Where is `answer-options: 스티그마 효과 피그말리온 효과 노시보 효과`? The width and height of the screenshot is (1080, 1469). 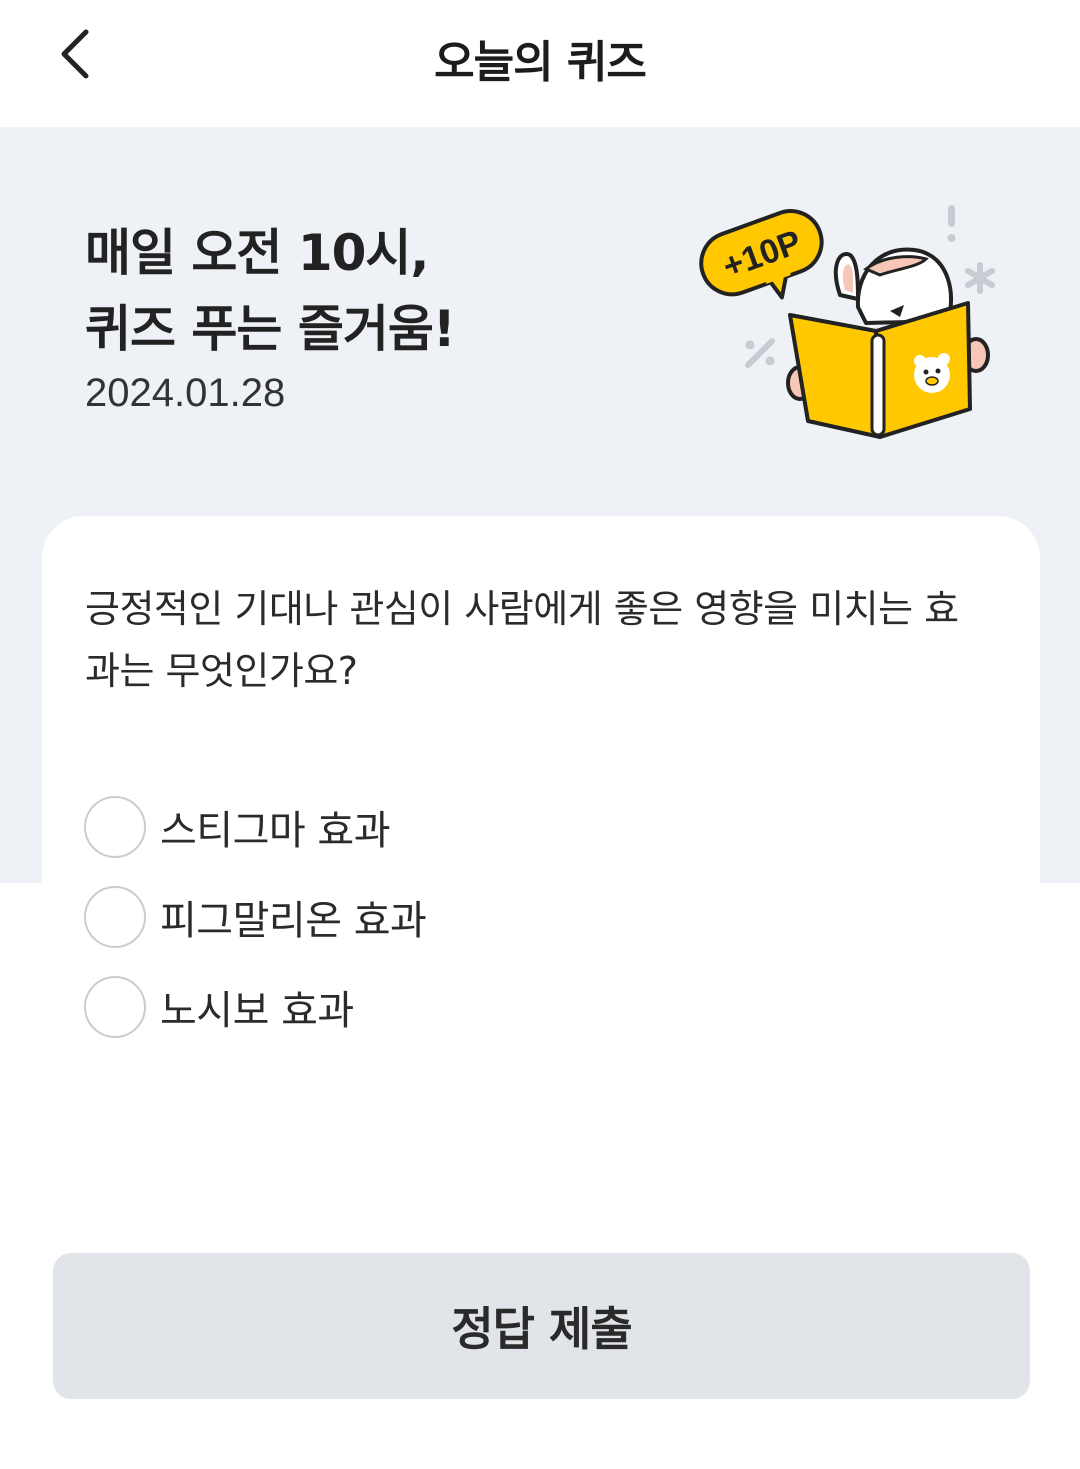 answer-options: 스티그마 효과 피그말리온 효과 노시보 효과 is located at coordinates (255, 917).